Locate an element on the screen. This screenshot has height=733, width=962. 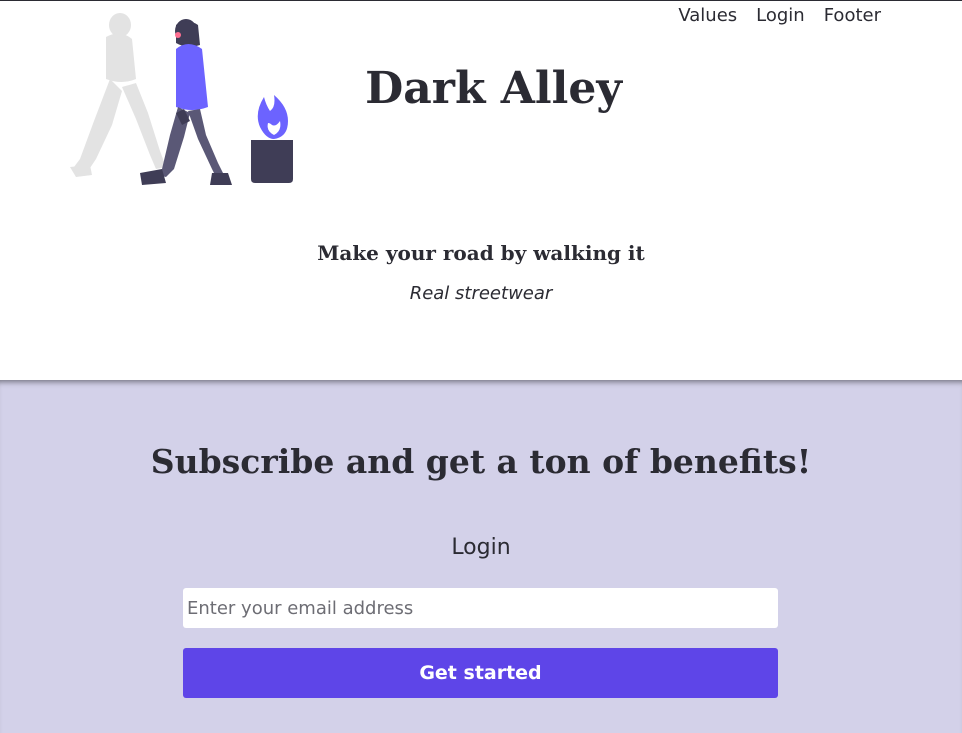
login-label: Login is located at coordinates (481, 547).